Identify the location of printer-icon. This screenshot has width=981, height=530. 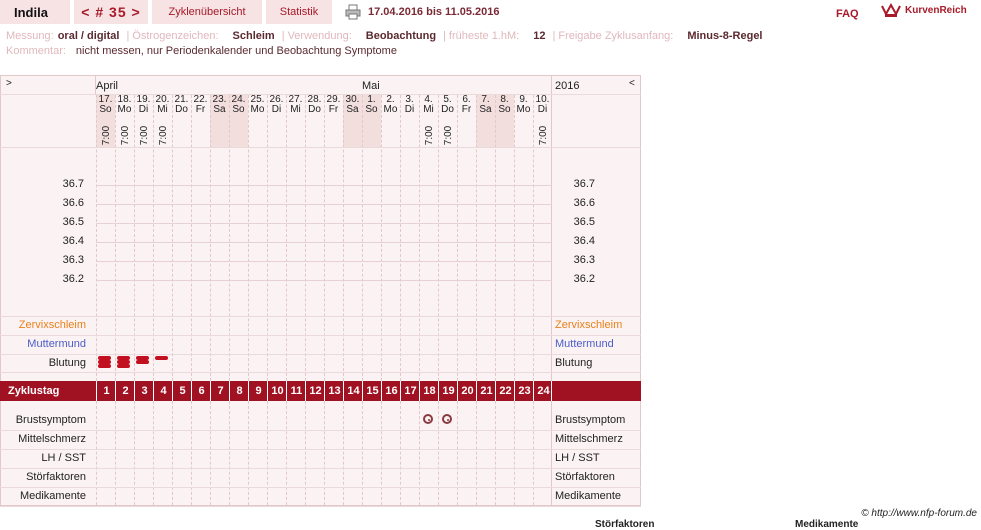
(353, 12).